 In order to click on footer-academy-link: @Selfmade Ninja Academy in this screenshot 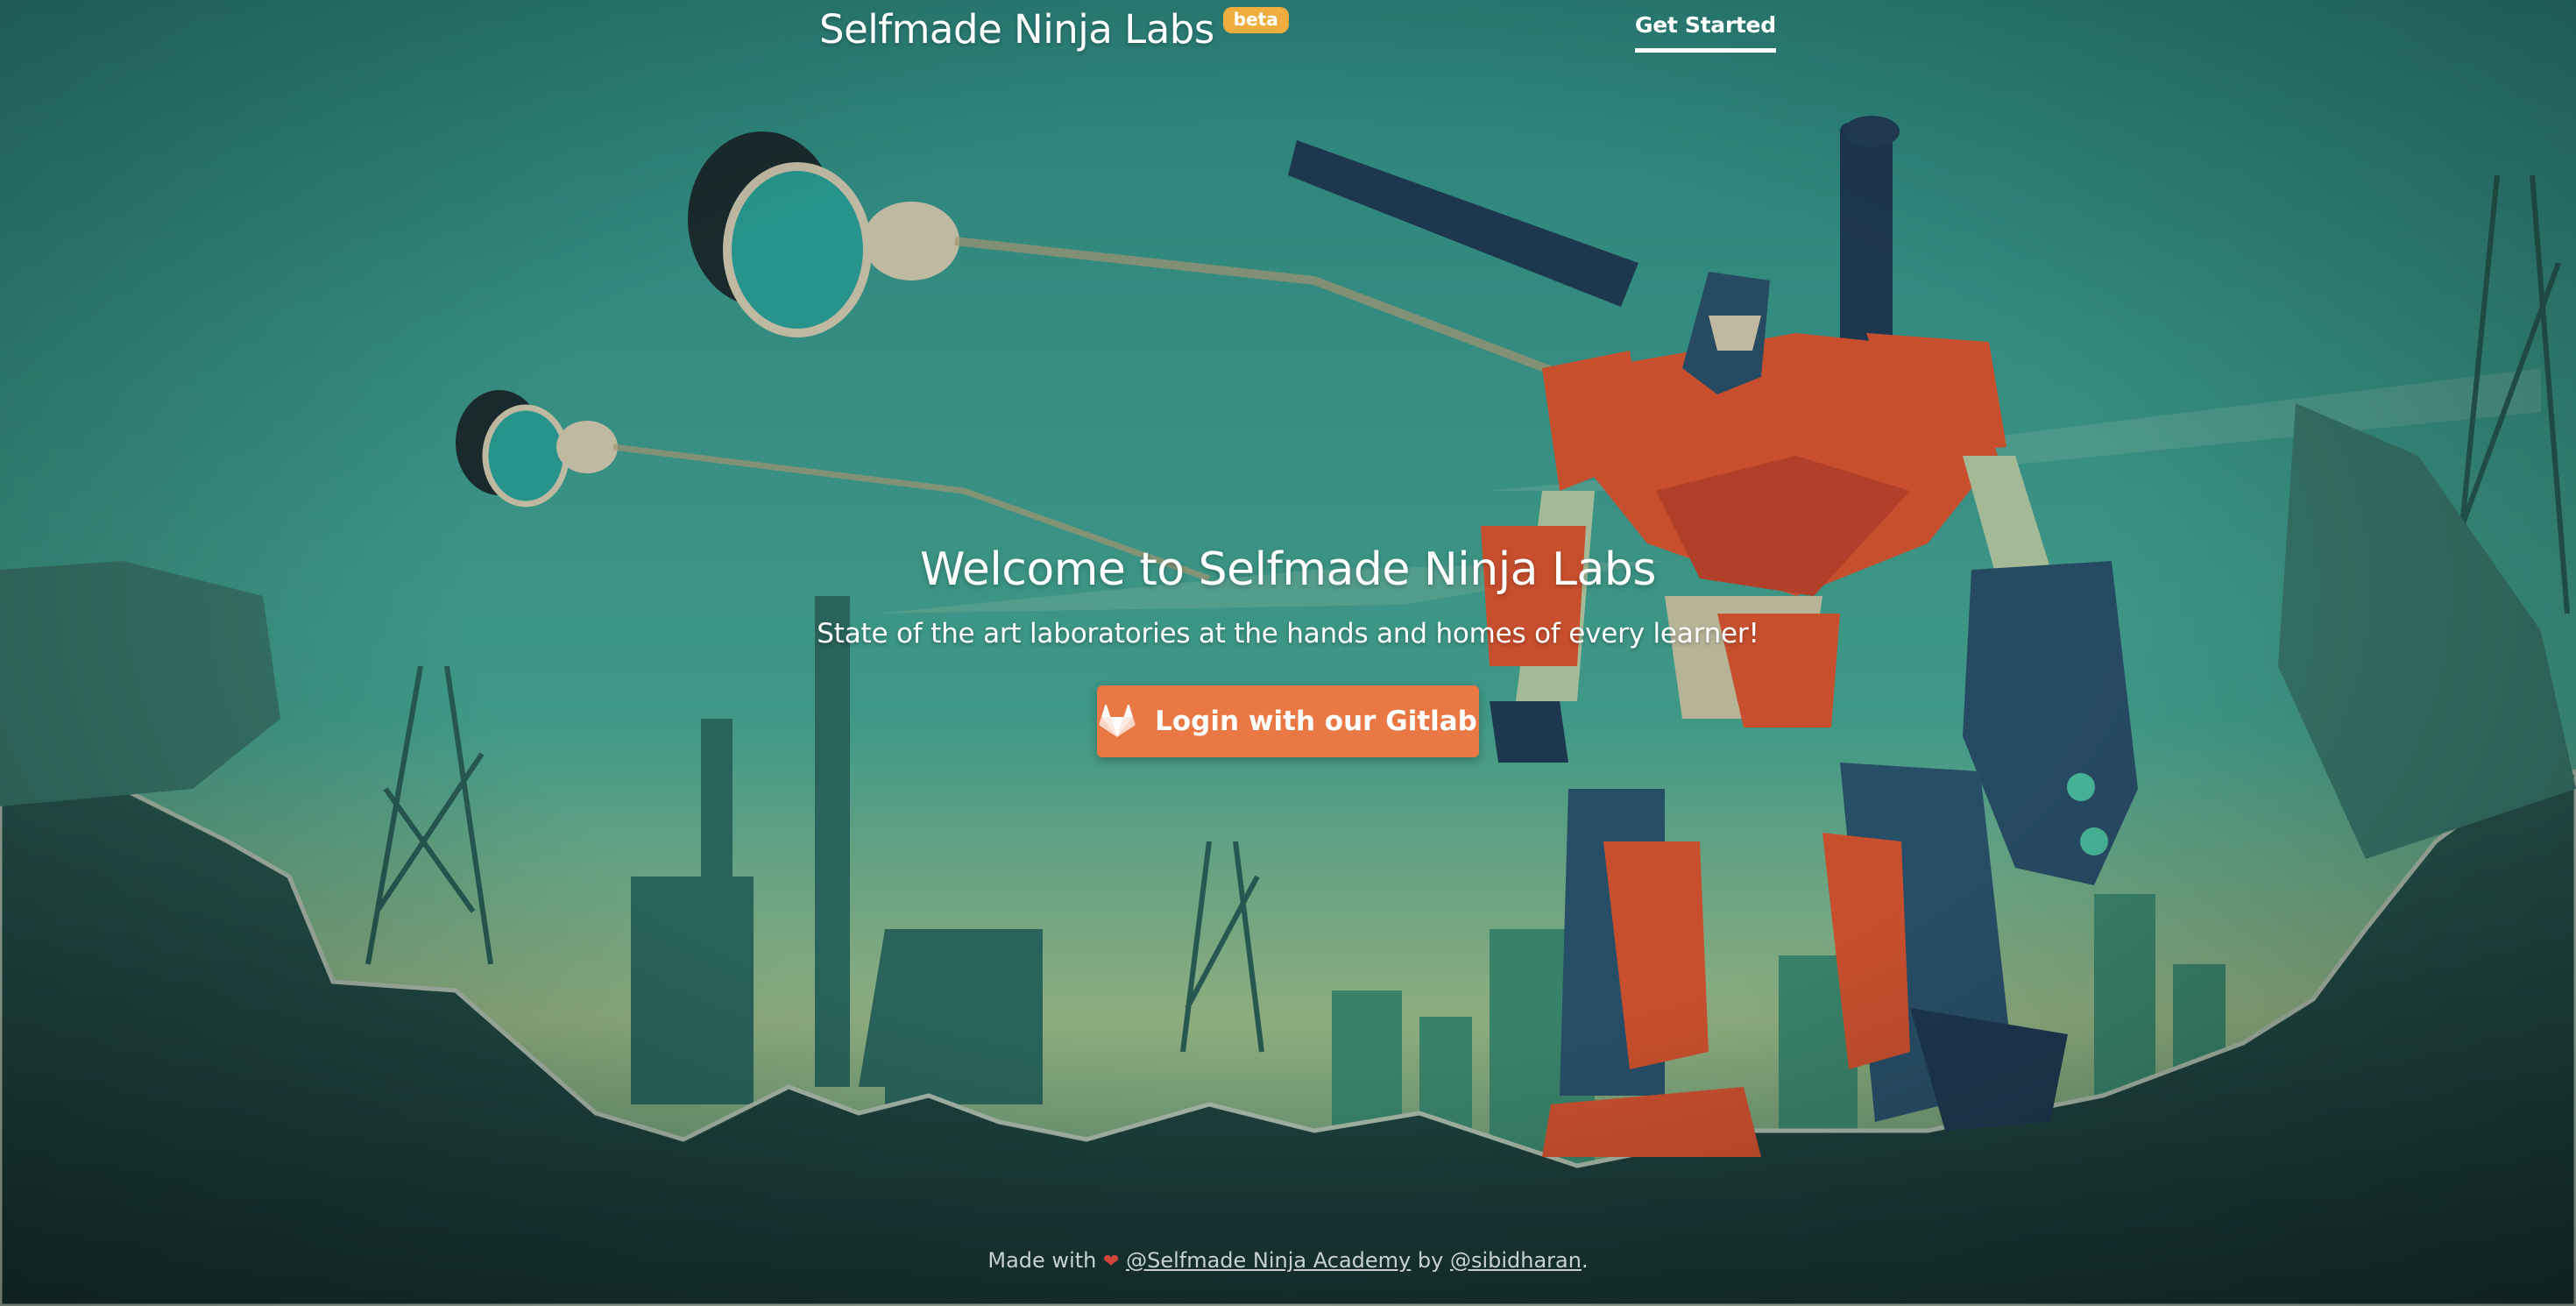, I will do `click(1268, 1260)`.